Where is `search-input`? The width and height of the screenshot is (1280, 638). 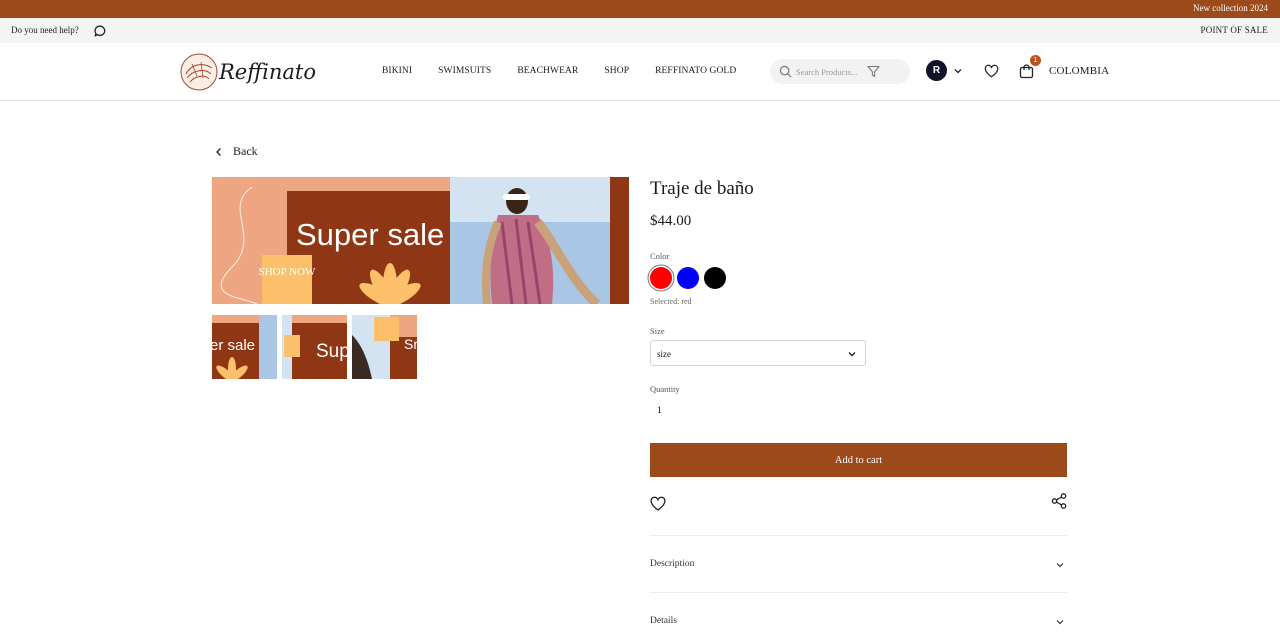
search-input is located at coordinates (833, 71).